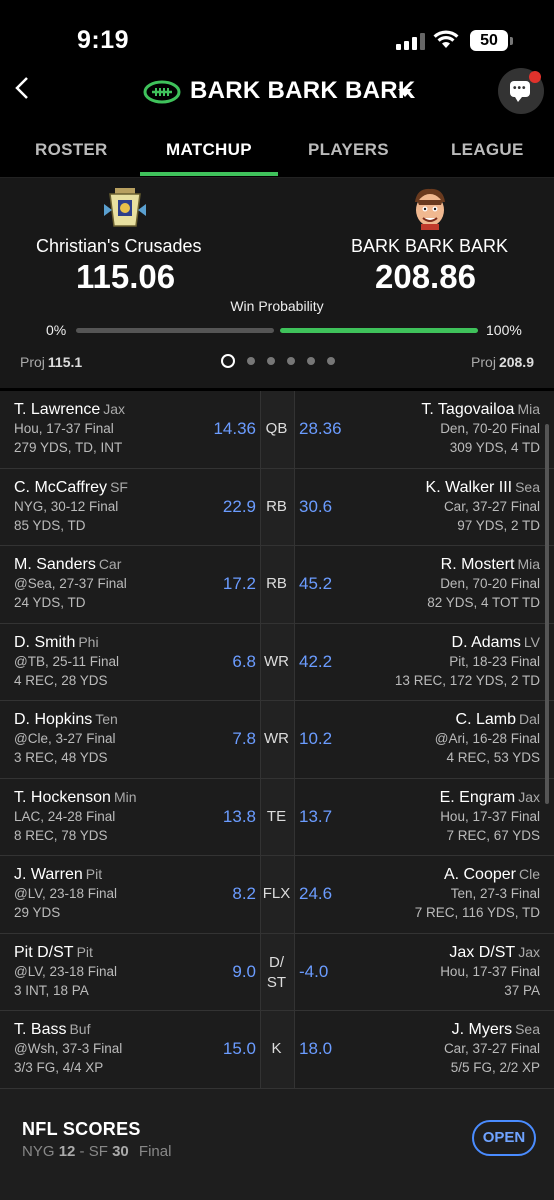  What do you see at coordinates (315, 584) in the screenshot?
I see `right-points: 45.2` at bounding box center [315, 584].